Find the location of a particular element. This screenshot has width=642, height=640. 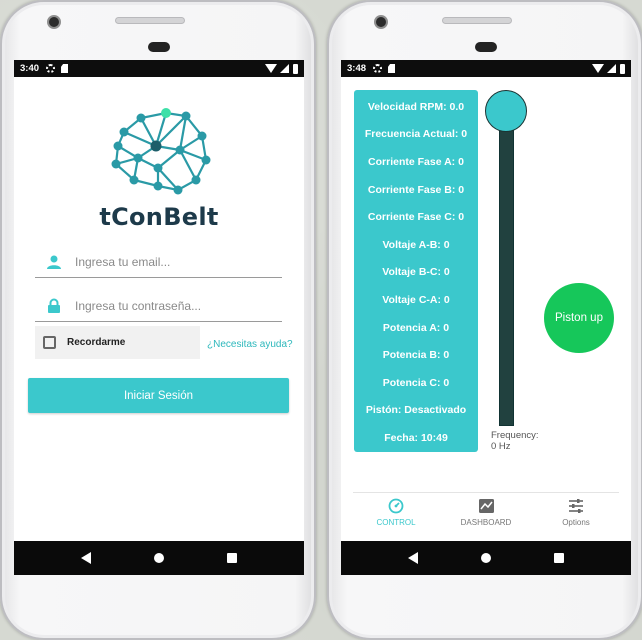

brain-network-logo-icon is located at coordinates (161, 151).